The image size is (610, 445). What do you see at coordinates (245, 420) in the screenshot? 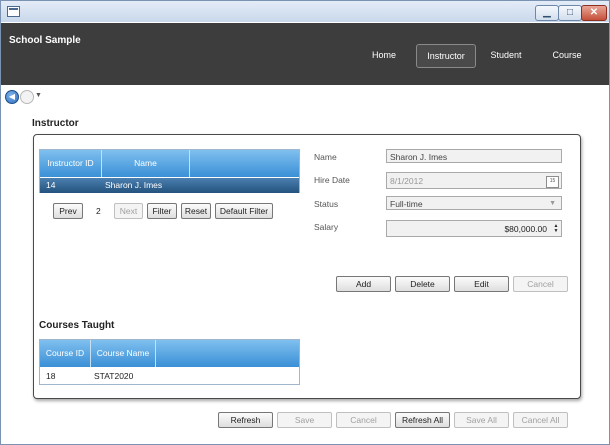
I see `refresh-button: Refresh` at bounding box center [245, 420].